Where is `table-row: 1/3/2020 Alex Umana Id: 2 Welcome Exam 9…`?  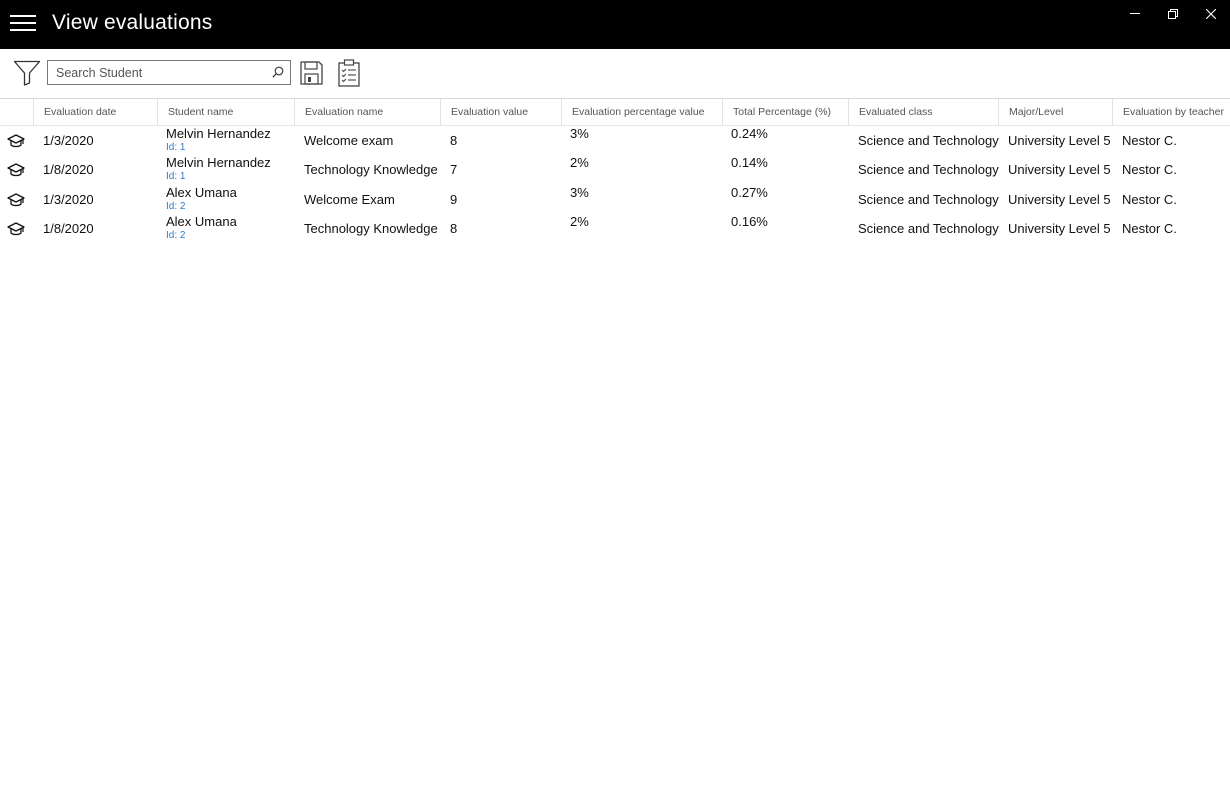 table-row: 1/3/2020 Alex Umana Id: 2 Welcome Exam 9… is located at coordinates (615, 198).